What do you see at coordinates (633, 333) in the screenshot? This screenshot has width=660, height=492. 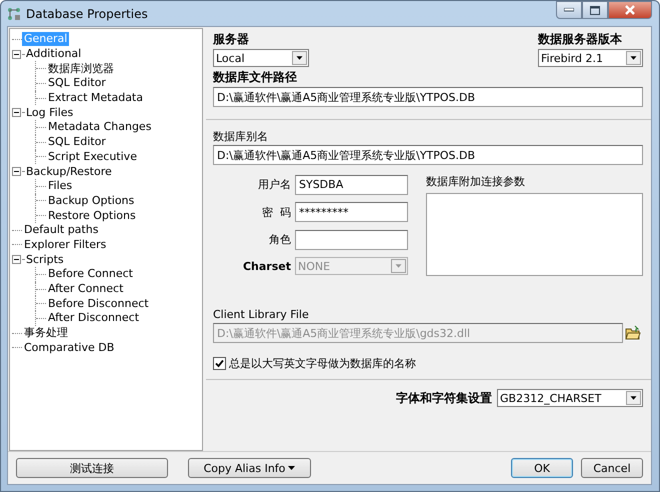 I see `folder-icon` at bounding box center [633, 333].